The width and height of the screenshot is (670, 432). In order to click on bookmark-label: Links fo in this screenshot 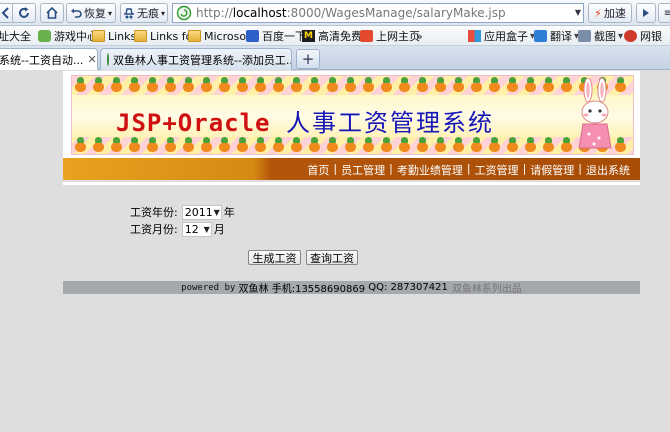, I will do `click(171, 36)`.